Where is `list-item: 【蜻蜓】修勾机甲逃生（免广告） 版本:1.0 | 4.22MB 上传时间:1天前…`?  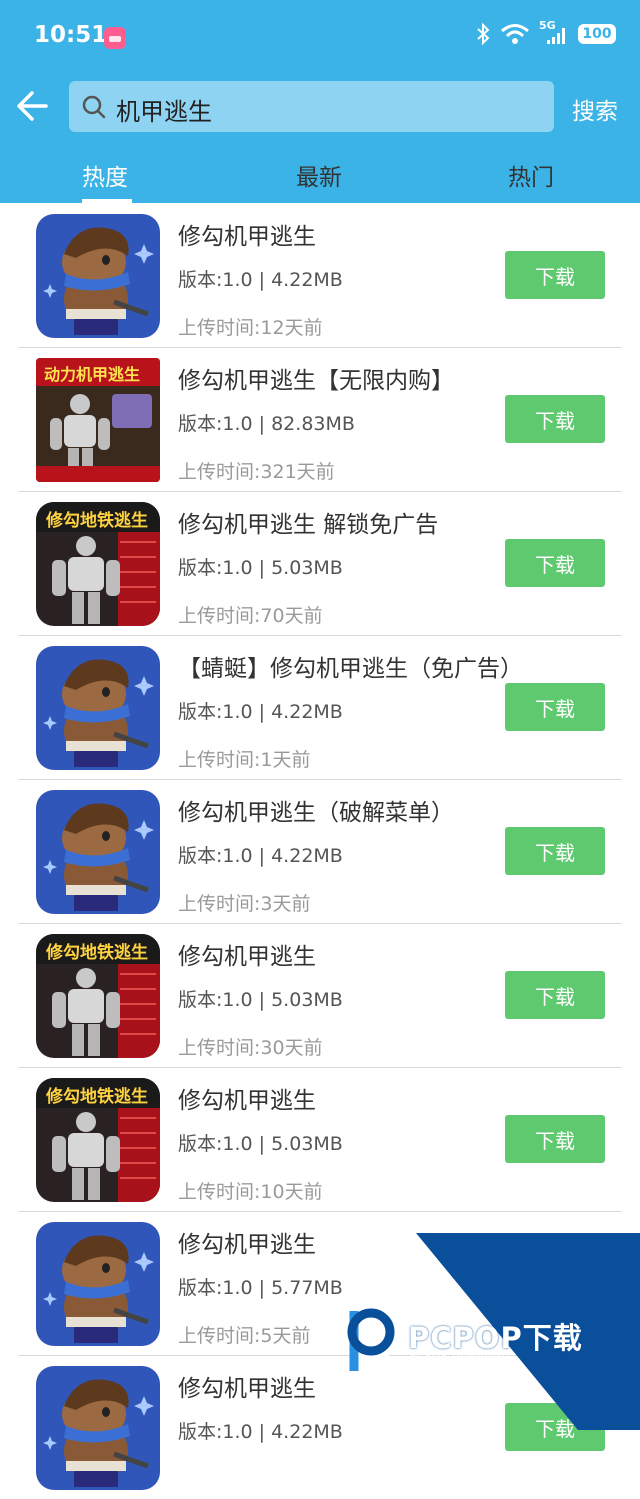
list-item: 【蜻蜓】修勾机甲逃生（免广告） 版本:1.0 | 4.22MB 上传时间:1天前… is located at coordinates (320, 707).